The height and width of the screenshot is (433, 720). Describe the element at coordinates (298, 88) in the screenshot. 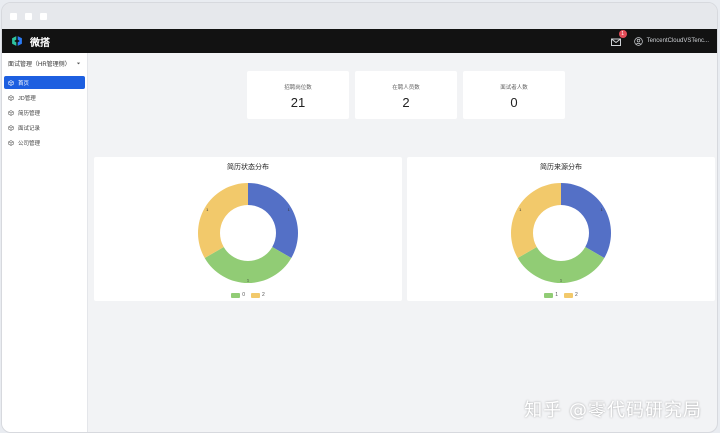

I see `stat-label: 招聘岗位数` at that location.